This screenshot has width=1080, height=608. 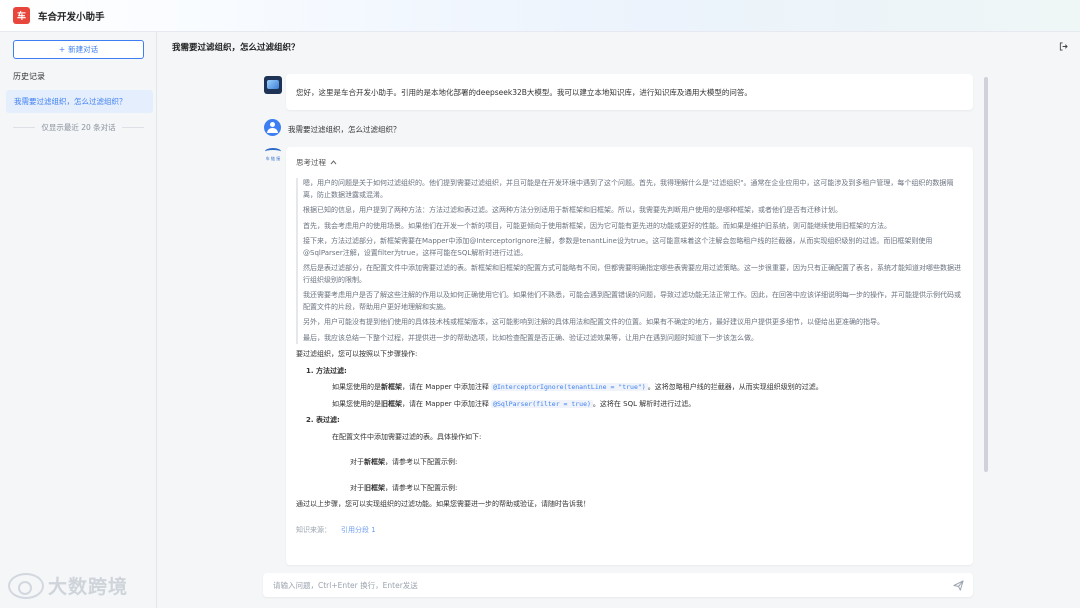 I want to click on step-line: 在配置文件中添加需要过滤的表。具体操作如下:, so click(x=407, y=436).